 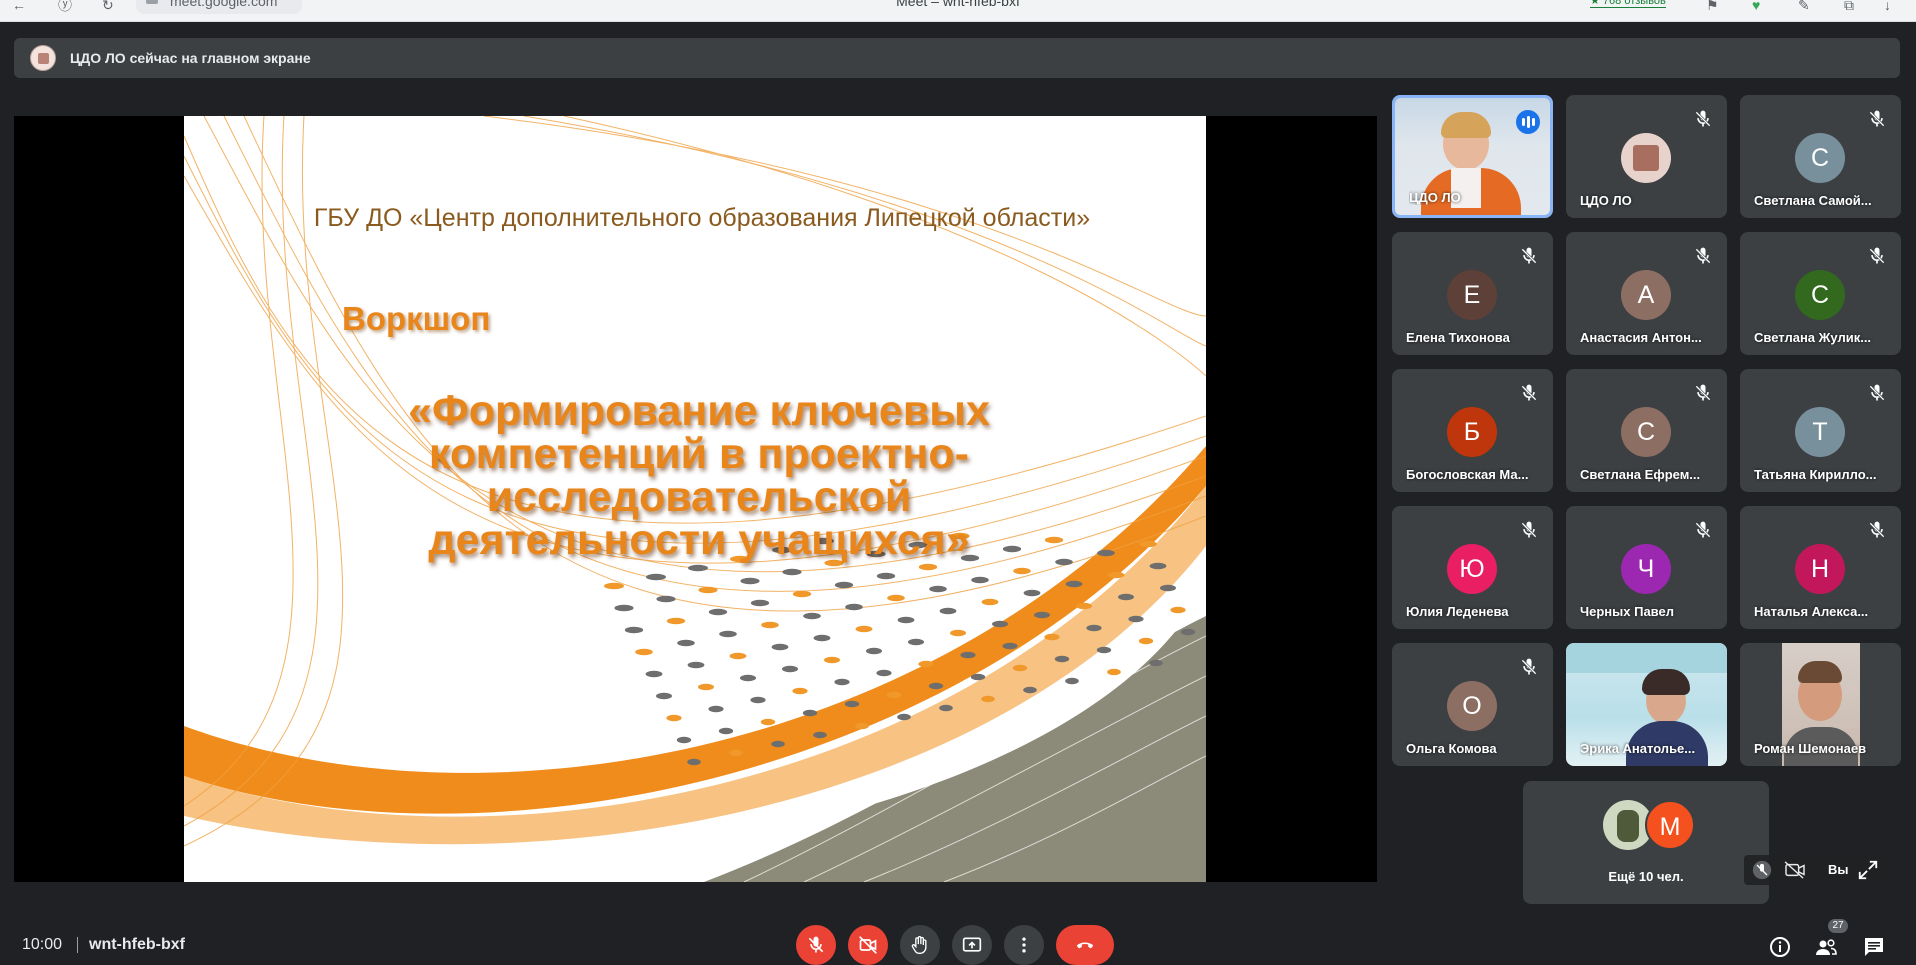 I want to click on people-count-badge: 27, so click(x=1838, y=926).